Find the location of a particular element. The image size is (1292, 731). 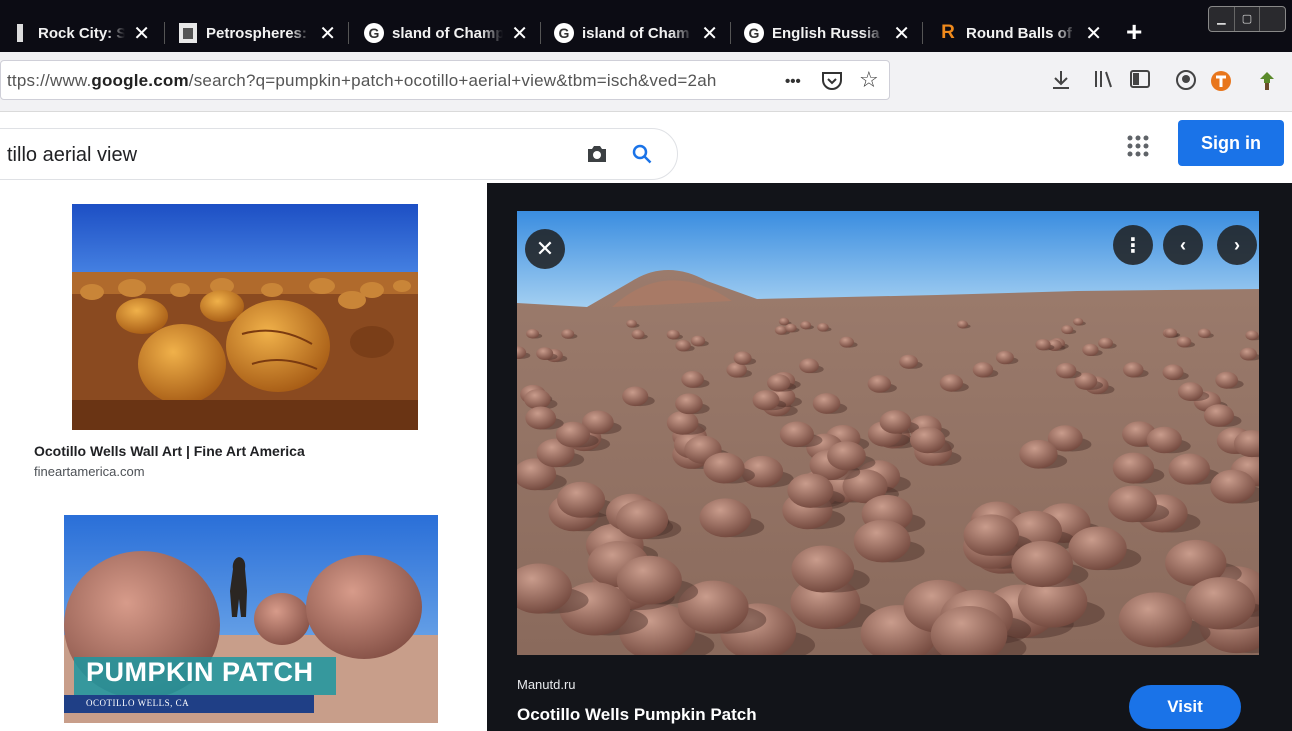

search-input: tillo aerial view is located at coordinates (72, 155).